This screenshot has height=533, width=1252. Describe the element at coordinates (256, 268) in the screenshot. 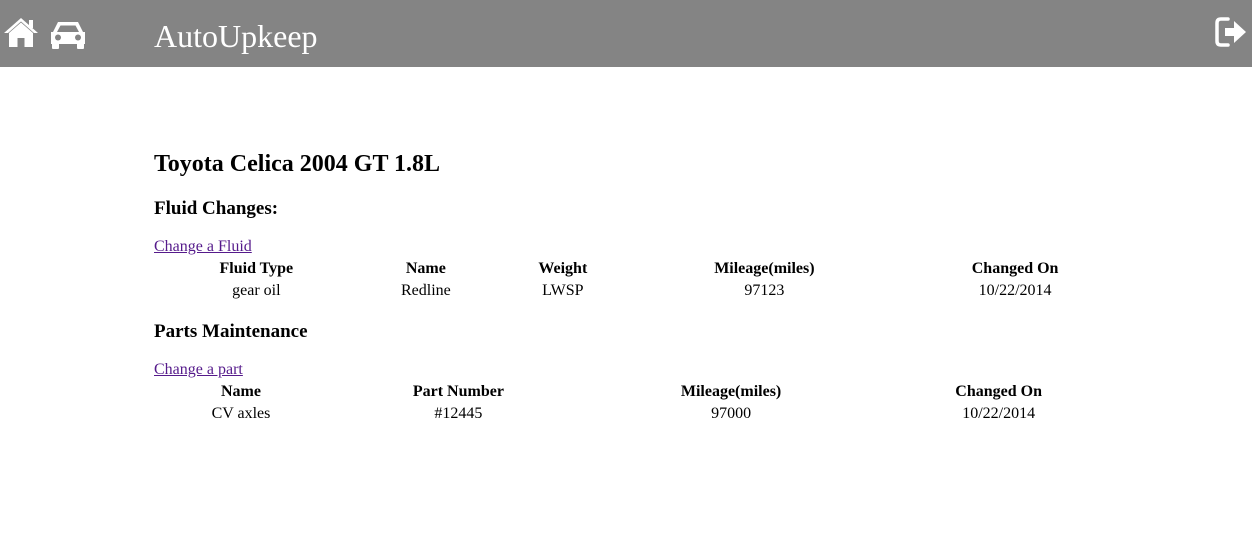

I see `column-header-fluid-type: Fluid Type` at that location.